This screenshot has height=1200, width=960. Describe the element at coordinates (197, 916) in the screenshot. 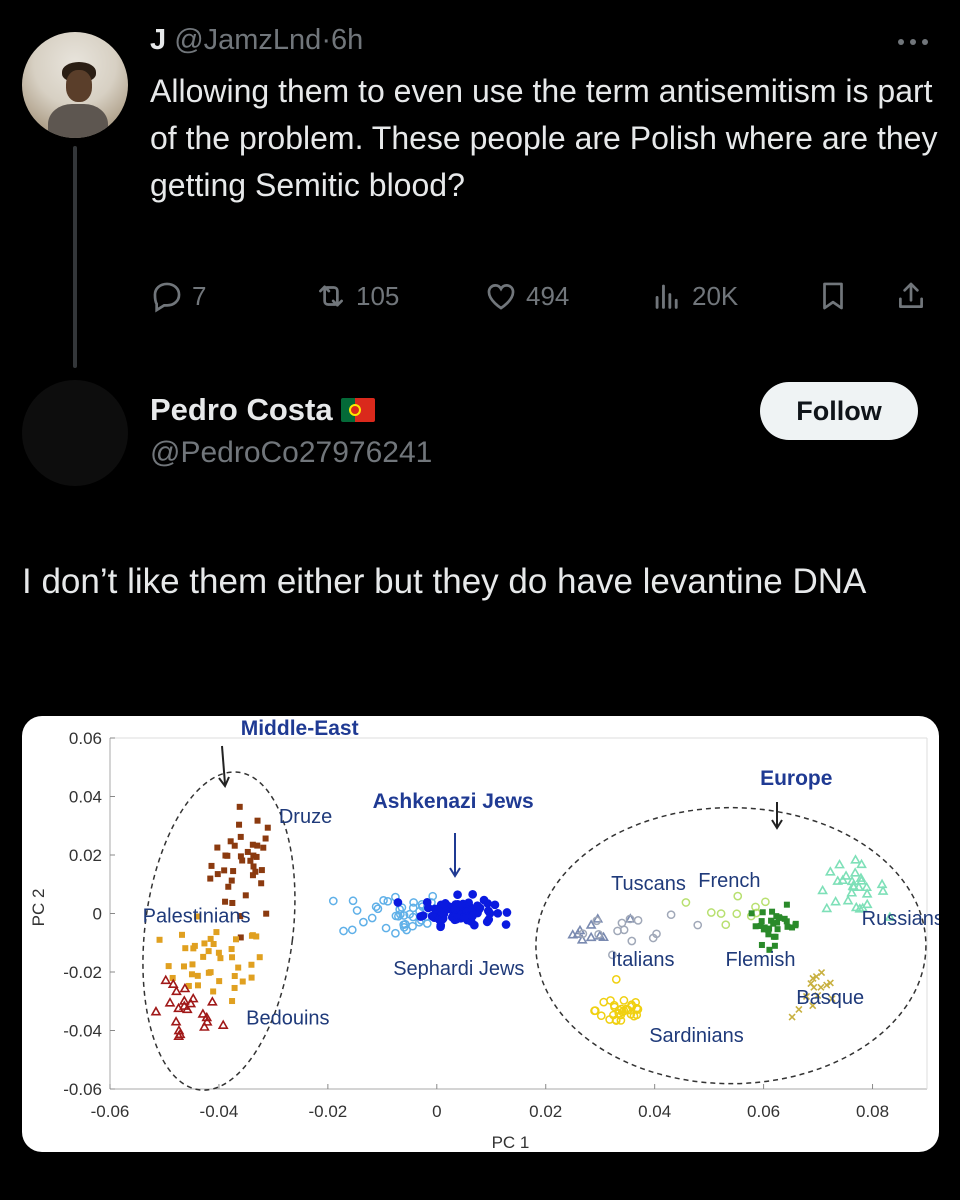

I see `series-label-palestinians: Palestinians` at that location.